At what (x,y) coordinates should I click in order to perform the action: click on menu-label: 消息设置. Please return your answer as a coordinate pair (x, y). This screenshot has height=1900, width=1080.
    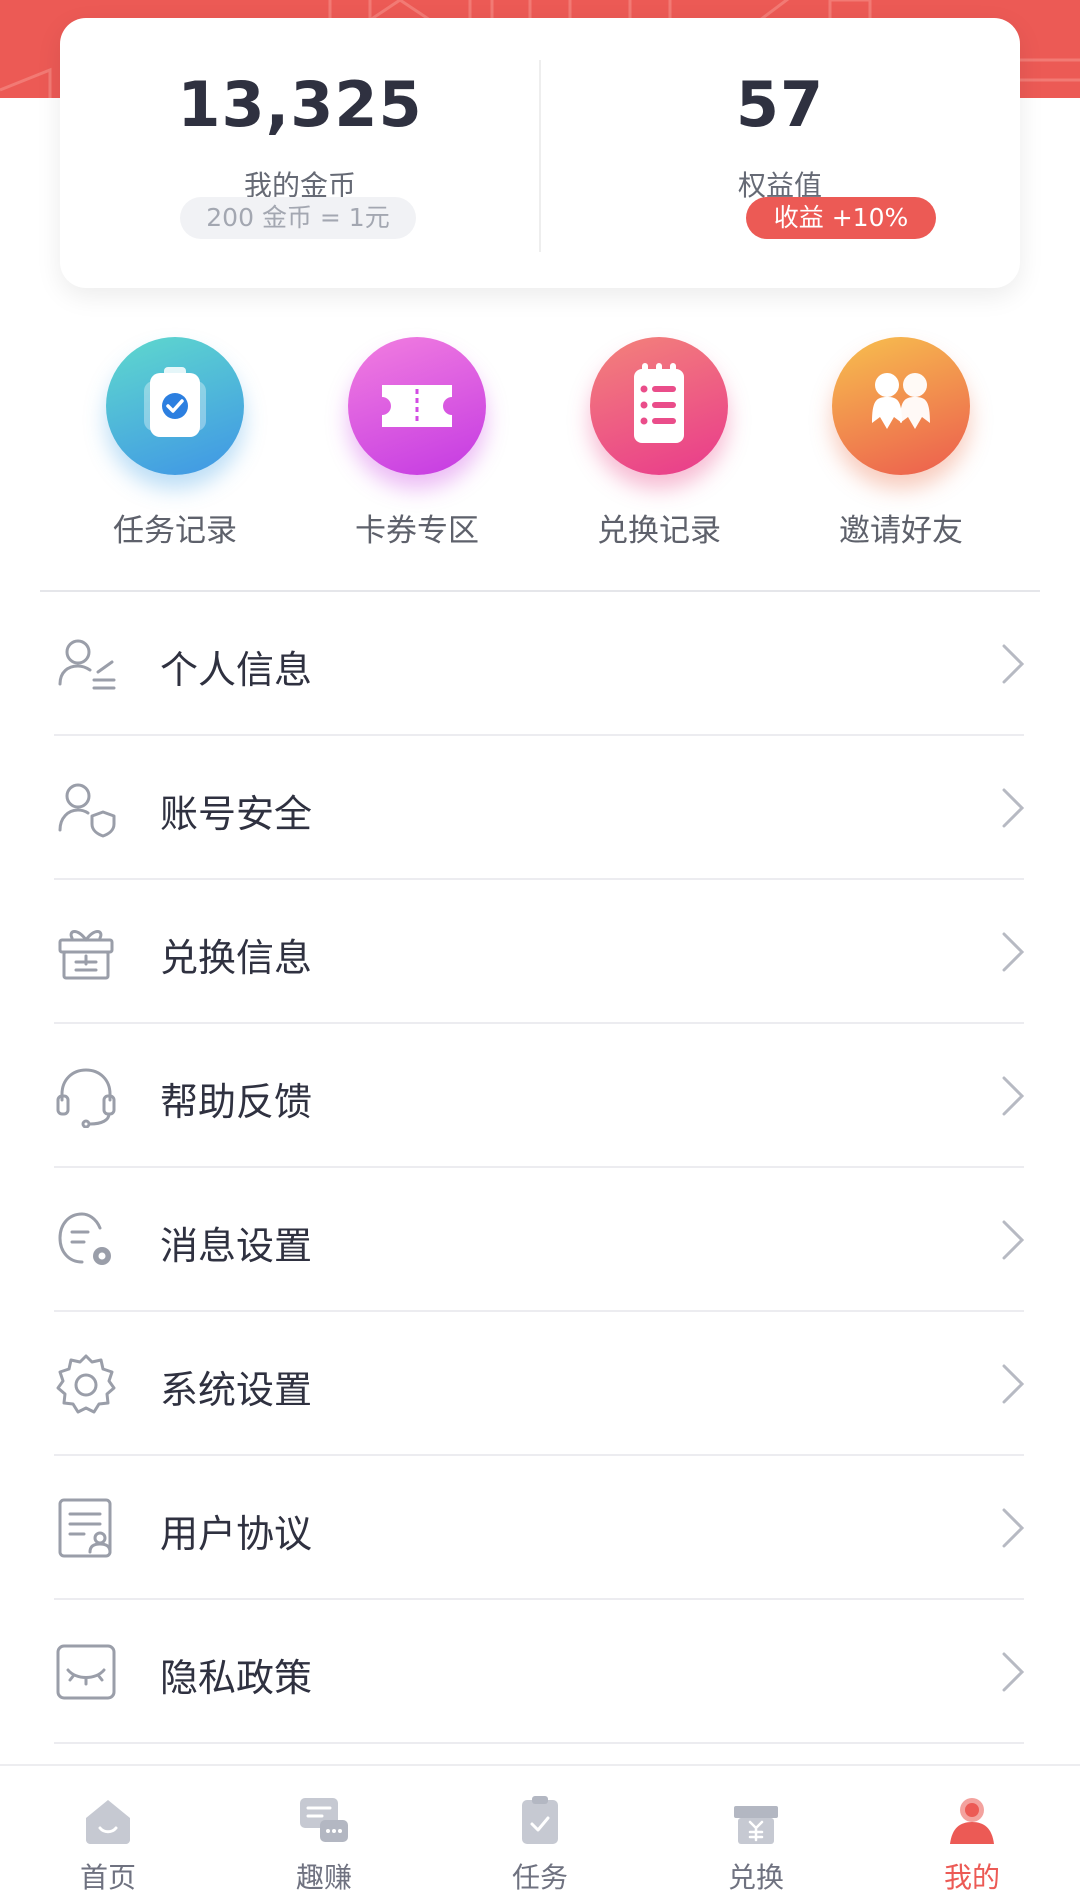
    Looking at the image, I should click on (236, 1246).